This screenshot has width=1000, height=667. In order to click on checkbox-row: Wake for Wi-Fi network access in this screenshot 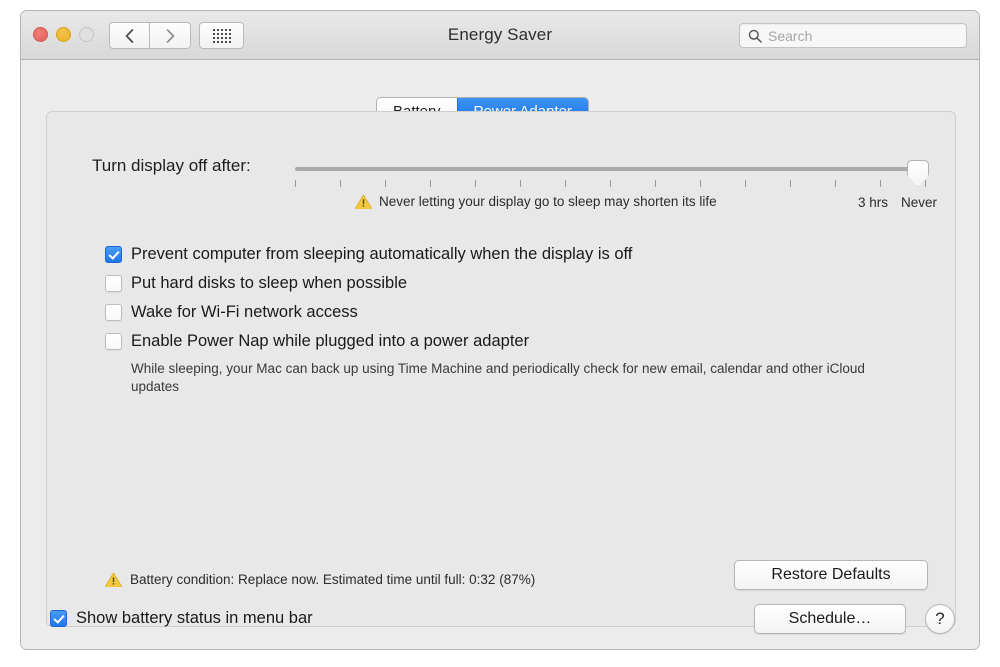, I will do `click(520, 312)`.